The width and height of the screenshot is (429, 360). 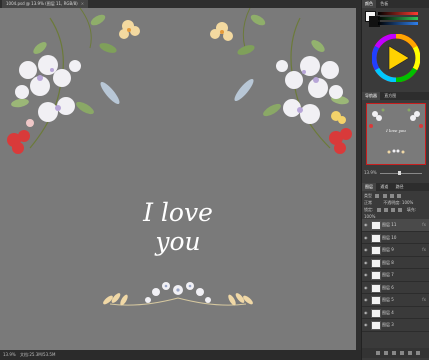 I want to click on navigator-zoom-slider, so click(x=401, y=173).